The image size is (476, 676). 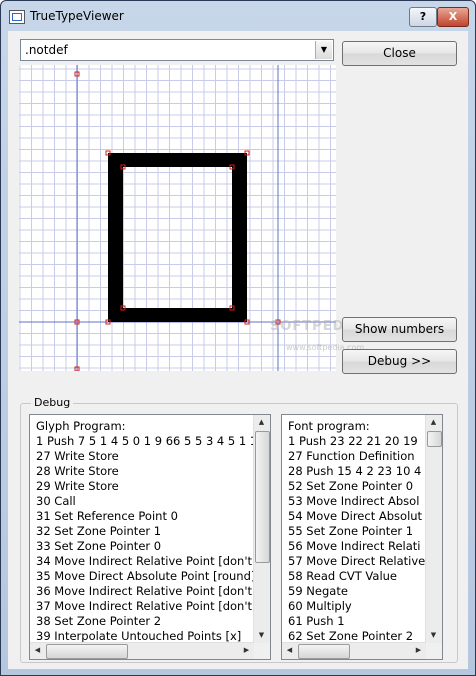 What do you see at coordinates (357, 606) in the screenshot?
I see `program-line: 60 Multiply` at bounding box center [357, 606].